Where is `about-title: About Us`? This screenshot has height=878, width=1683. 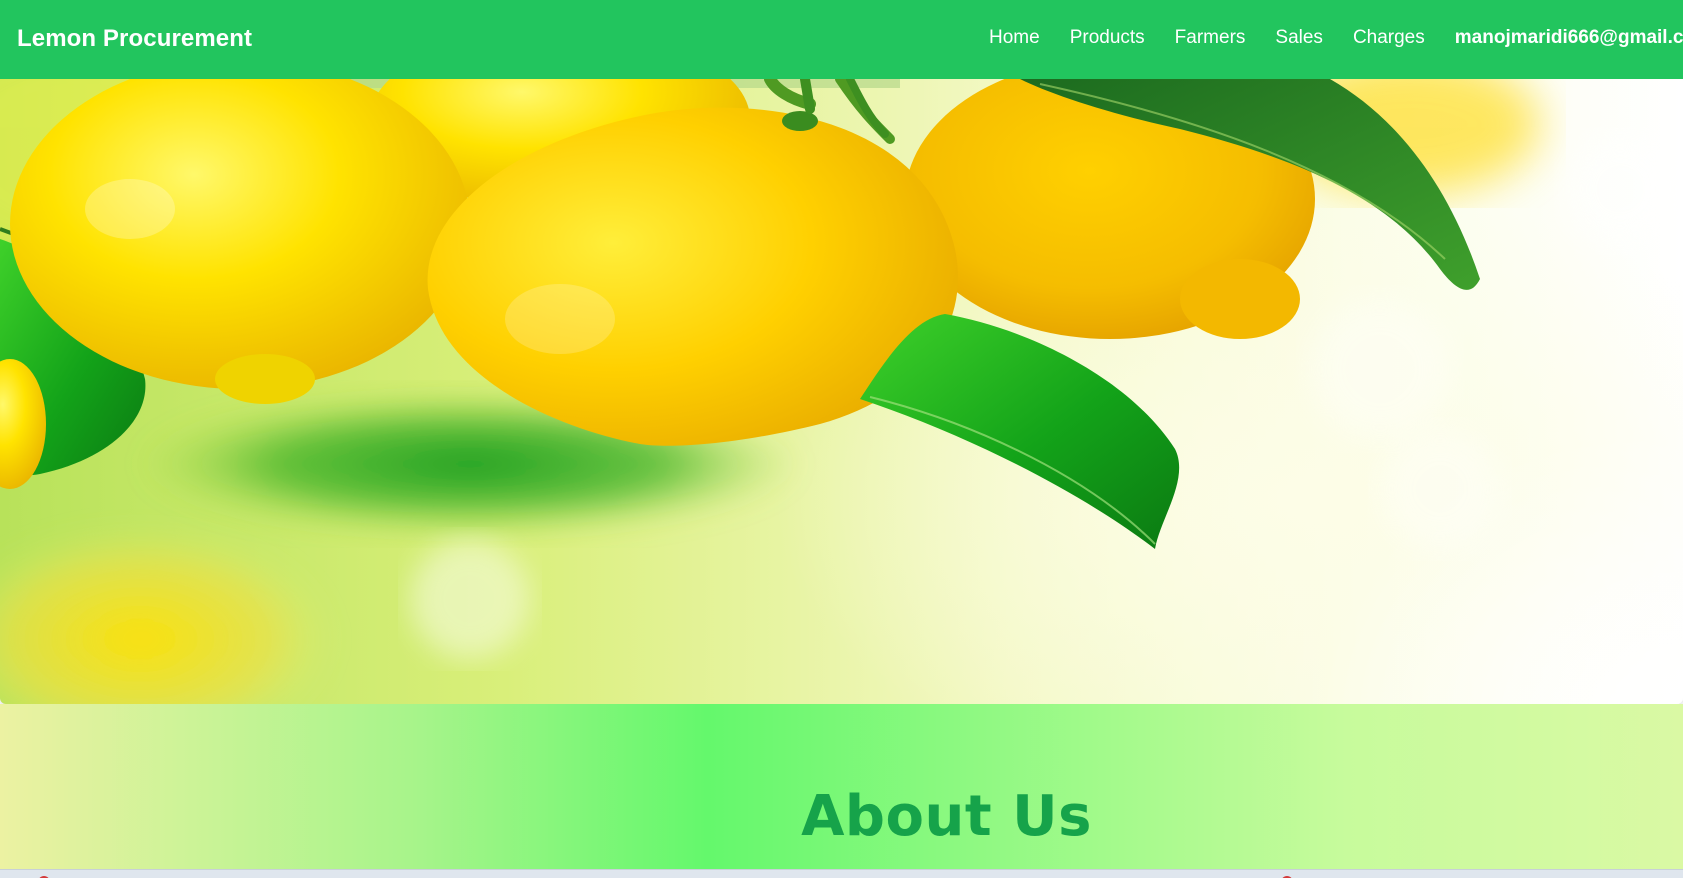 about-title: About Us is located at coordinates (946, 816).